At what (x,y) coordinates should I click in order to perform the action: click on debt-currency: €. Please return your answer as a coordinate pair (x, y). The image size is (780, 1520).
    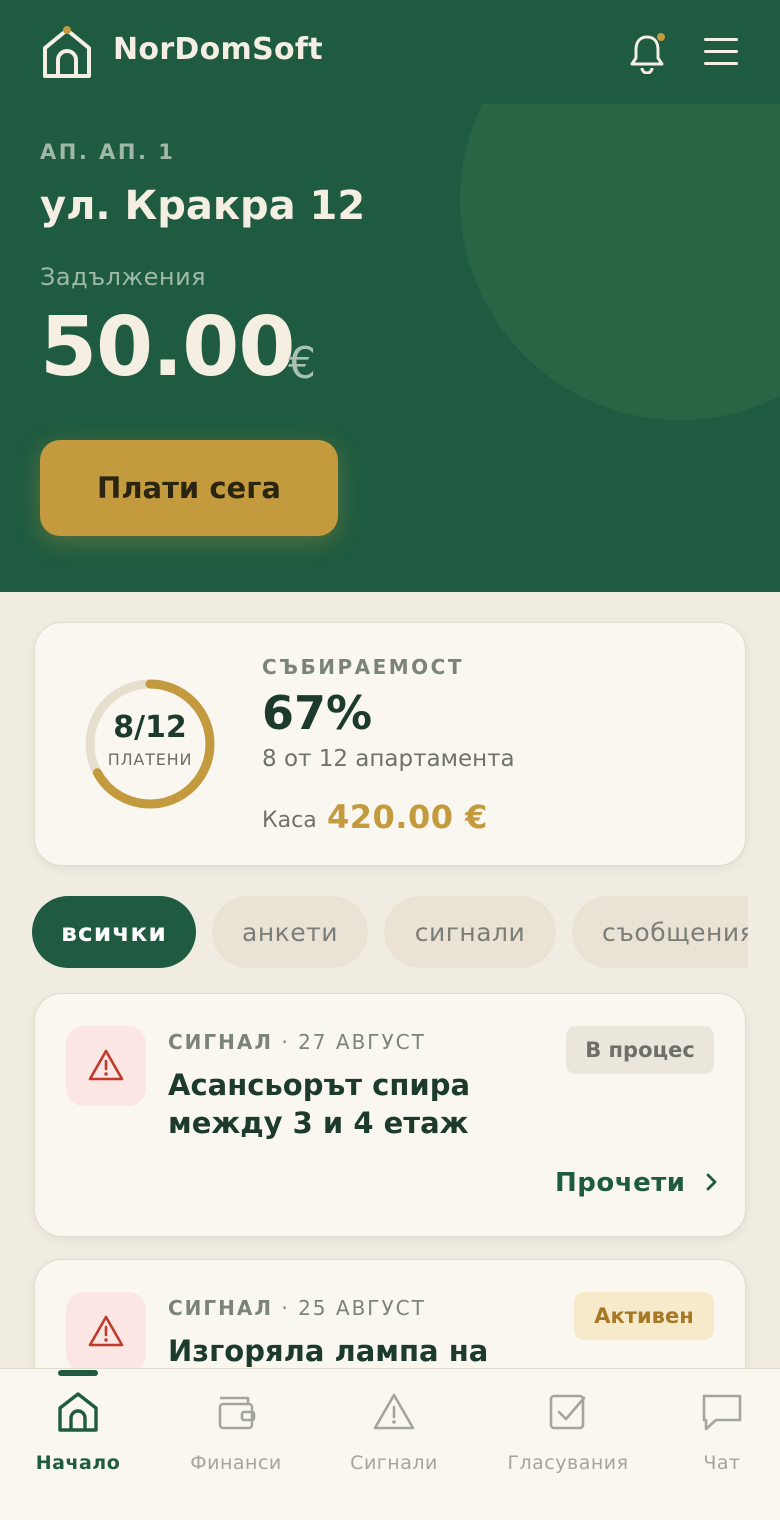
    Looking at the image, I should click on (302, 363).